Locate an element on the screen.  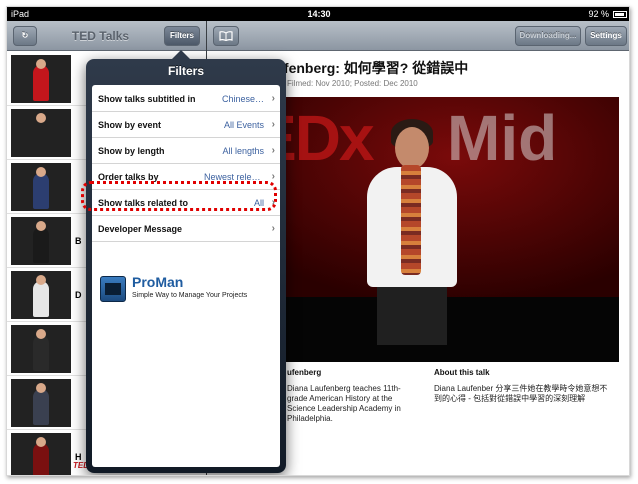
status-bar: iPad 14:30 92 % is located at coordinates (318, 14).